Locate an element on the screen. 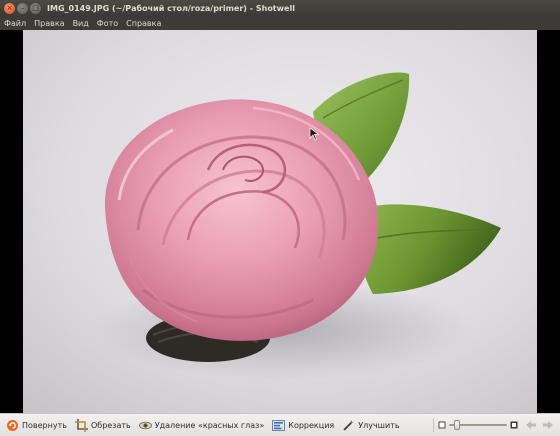 This screenshot has height=436, width=560. rotate-icon is located at coordinates (12, 425).